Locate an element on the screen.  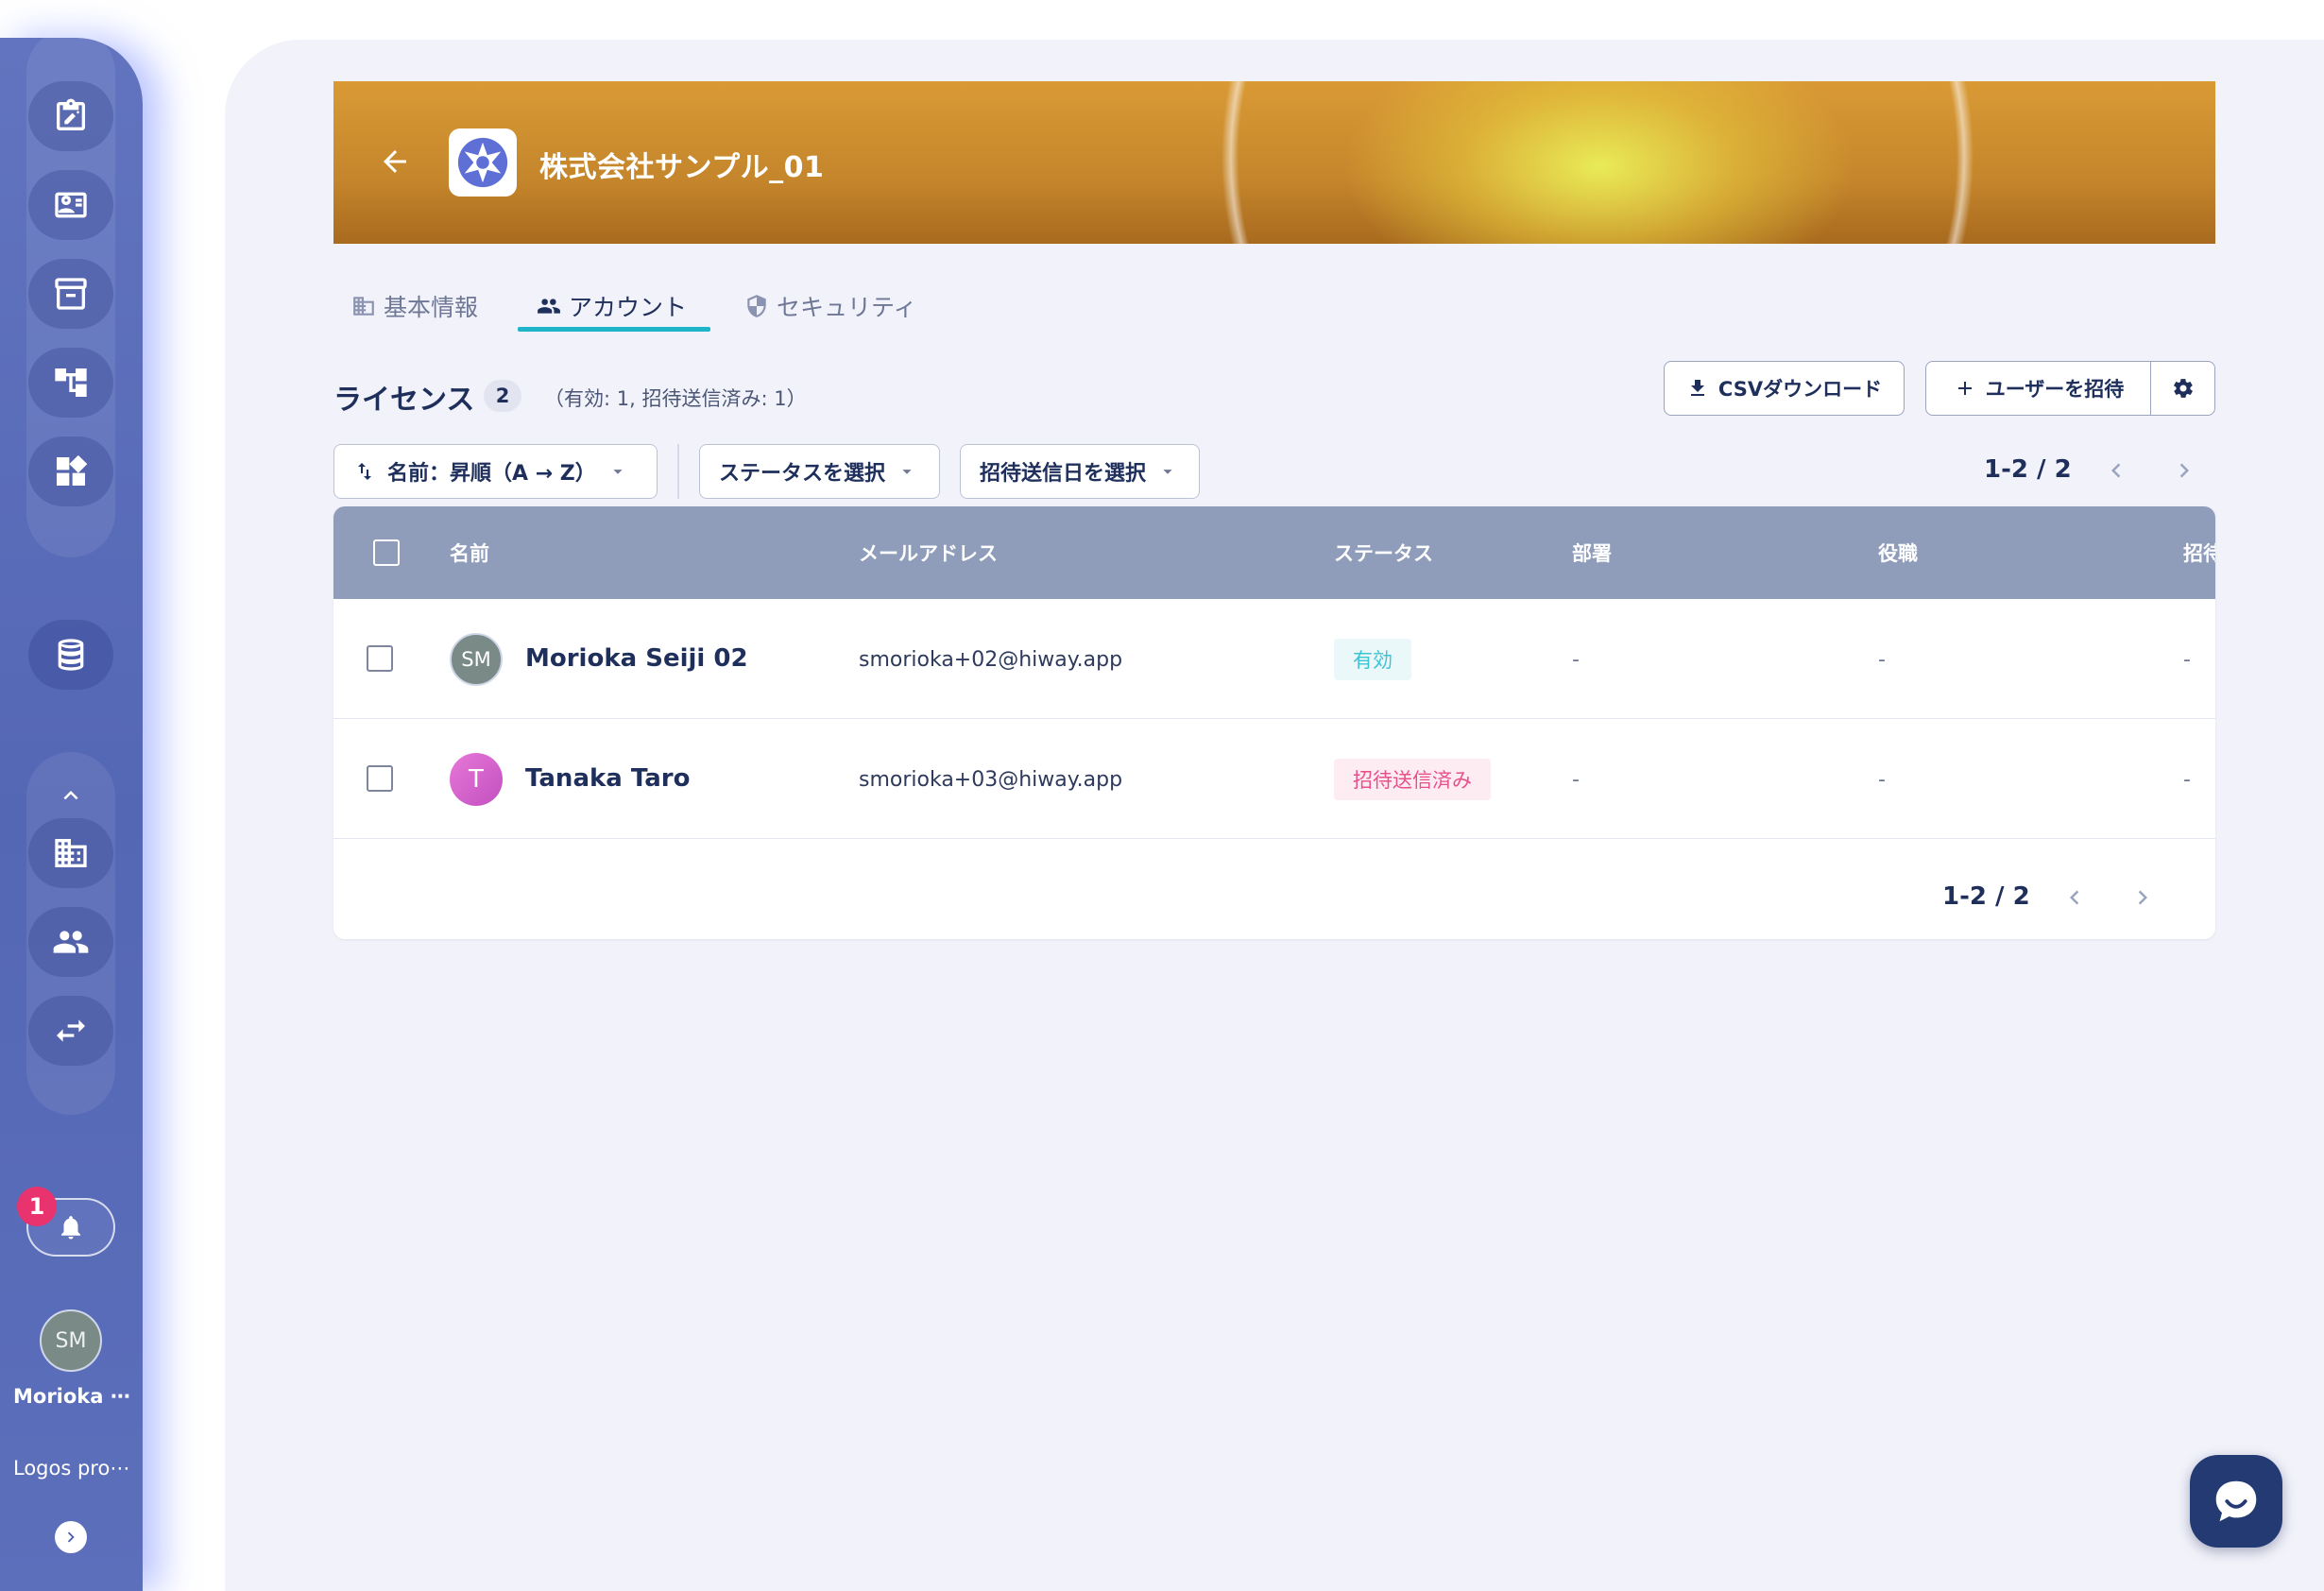
invite-date-filter-select: 招待送信日を選択 is located at coordinates (1080, 471).